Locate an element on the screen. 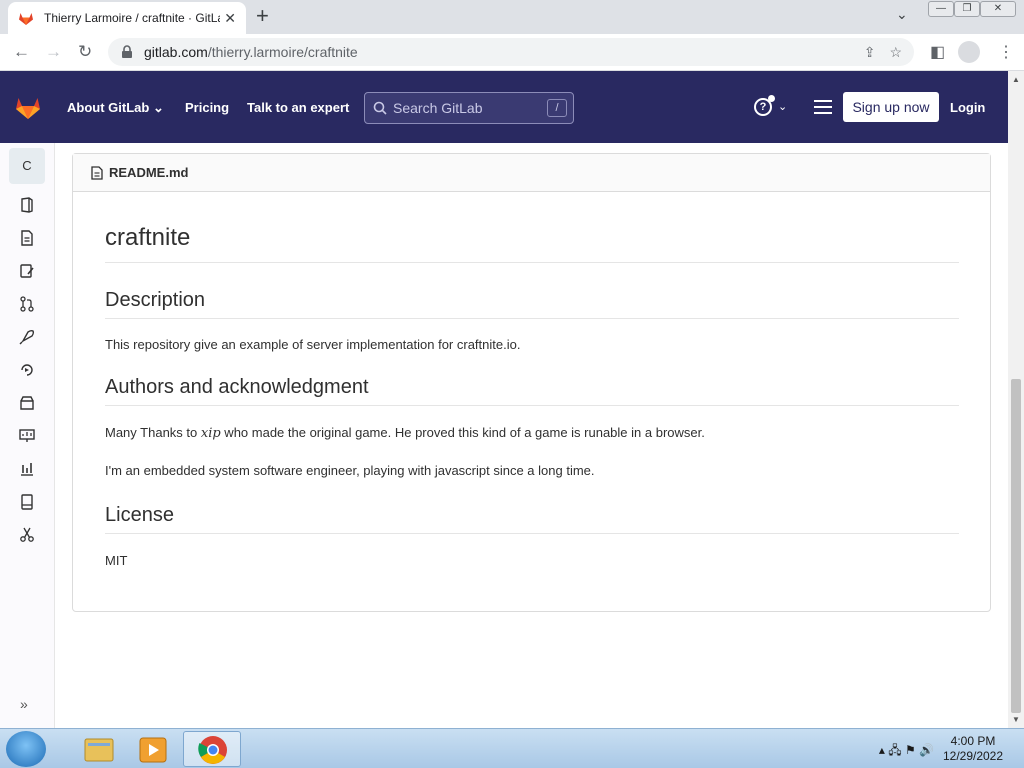 This screenshot has height=768, width=1024. tab-search-chevron-icon: ⌄ is located at coordinates (902, 14).